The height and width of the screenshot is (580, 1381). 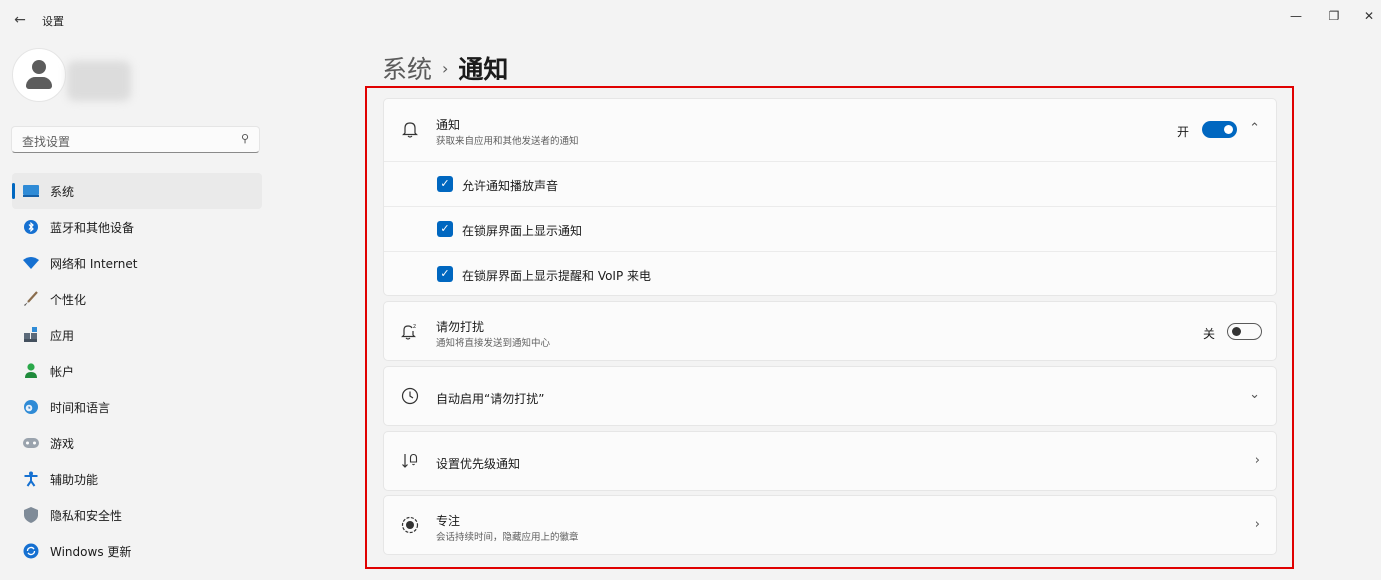 I want to click on auto-dnd-title: 自动启用“请勿打扰”, so click(x=490, y=399).